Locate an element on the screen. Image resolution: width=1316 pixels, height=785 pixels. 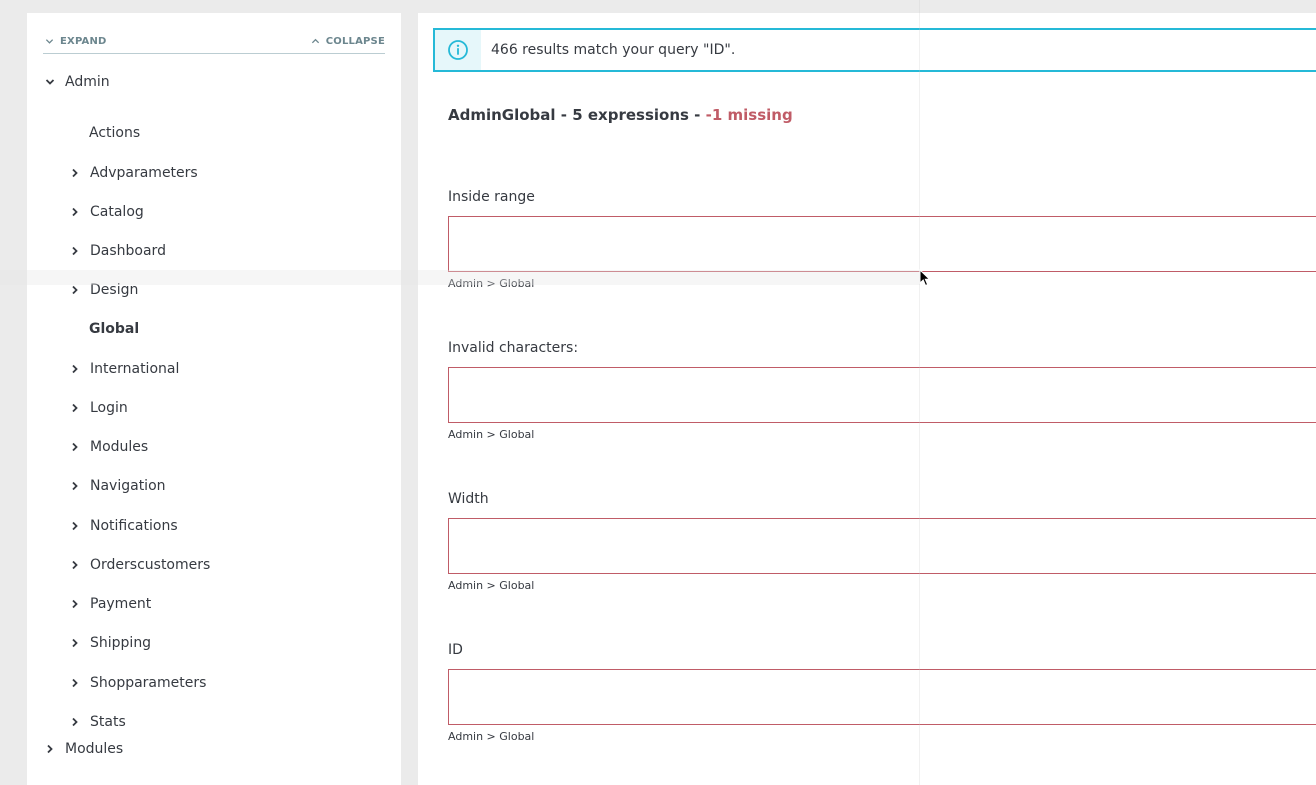
translation-field-label: Inside range is located at coordinates (491, 197).